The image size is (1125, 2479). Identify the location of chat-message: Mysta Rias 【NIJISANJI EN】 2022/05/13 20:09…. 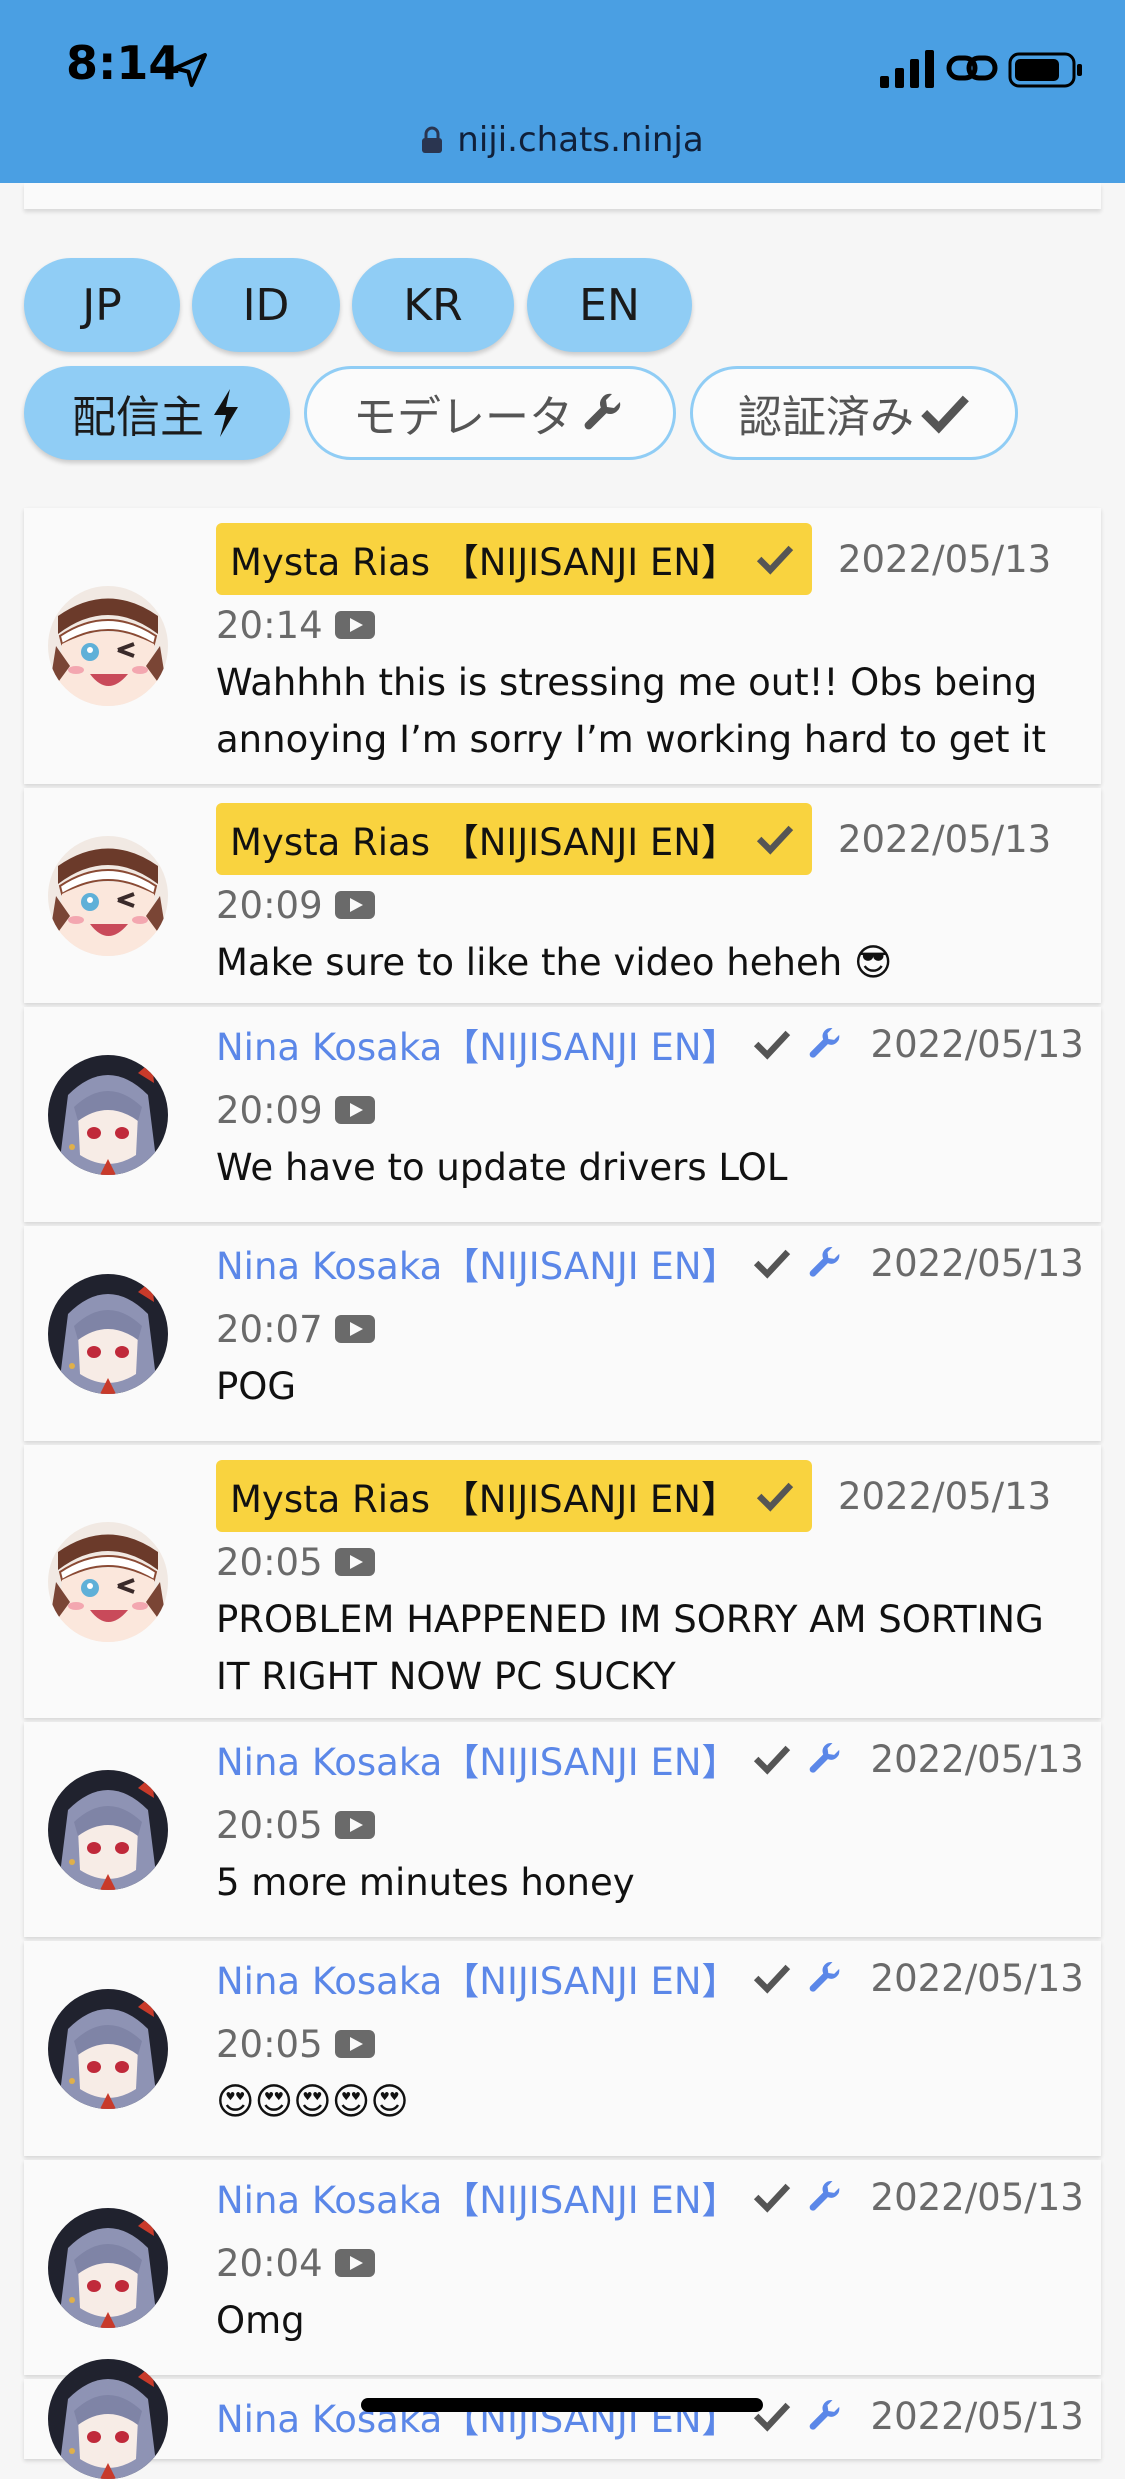
(562, 895).